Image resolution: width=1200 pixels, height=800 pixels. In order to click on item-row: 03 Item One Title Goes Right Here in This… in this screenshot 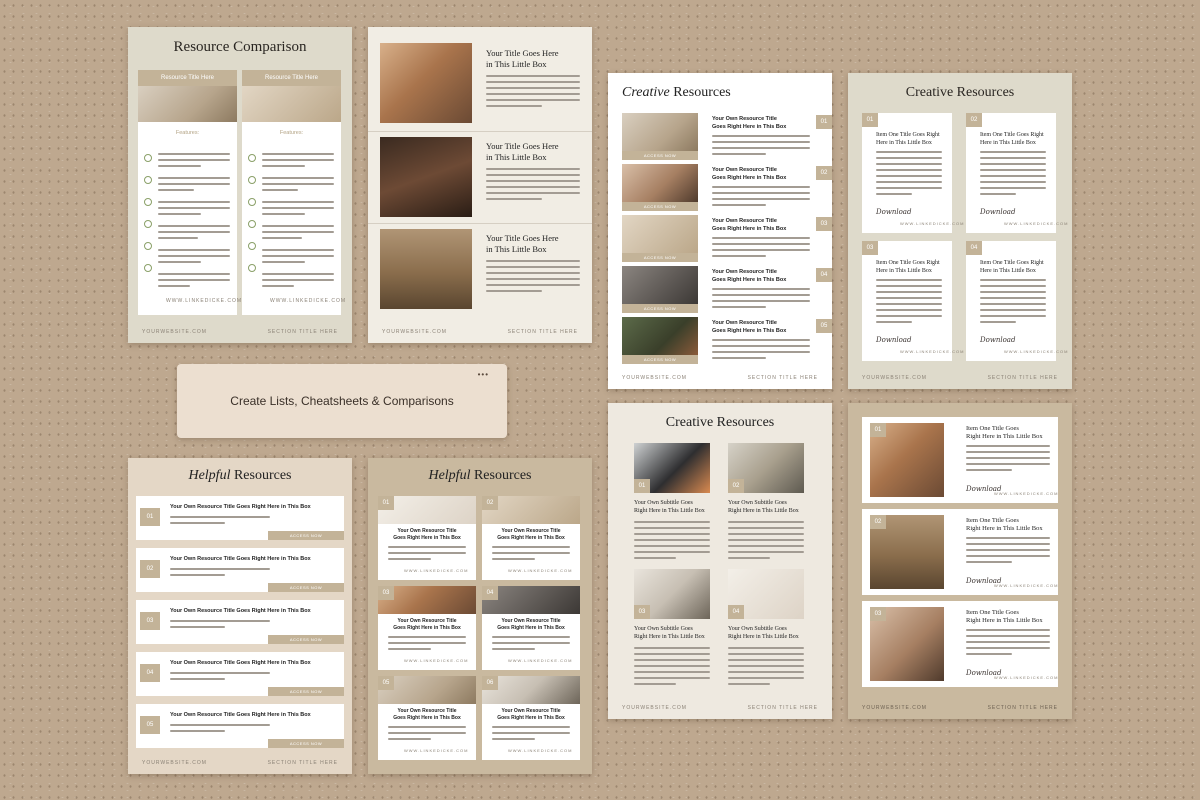, I will do `click(960, 644)`.